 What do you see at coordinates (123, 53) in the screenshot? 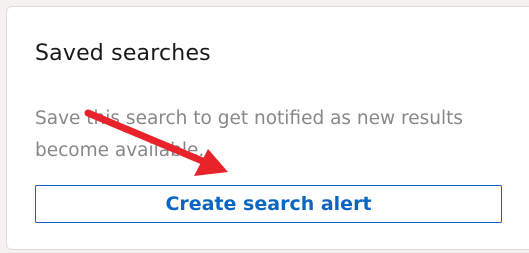
I see `card-title: Saved searches` at bounding box center [123, 53].